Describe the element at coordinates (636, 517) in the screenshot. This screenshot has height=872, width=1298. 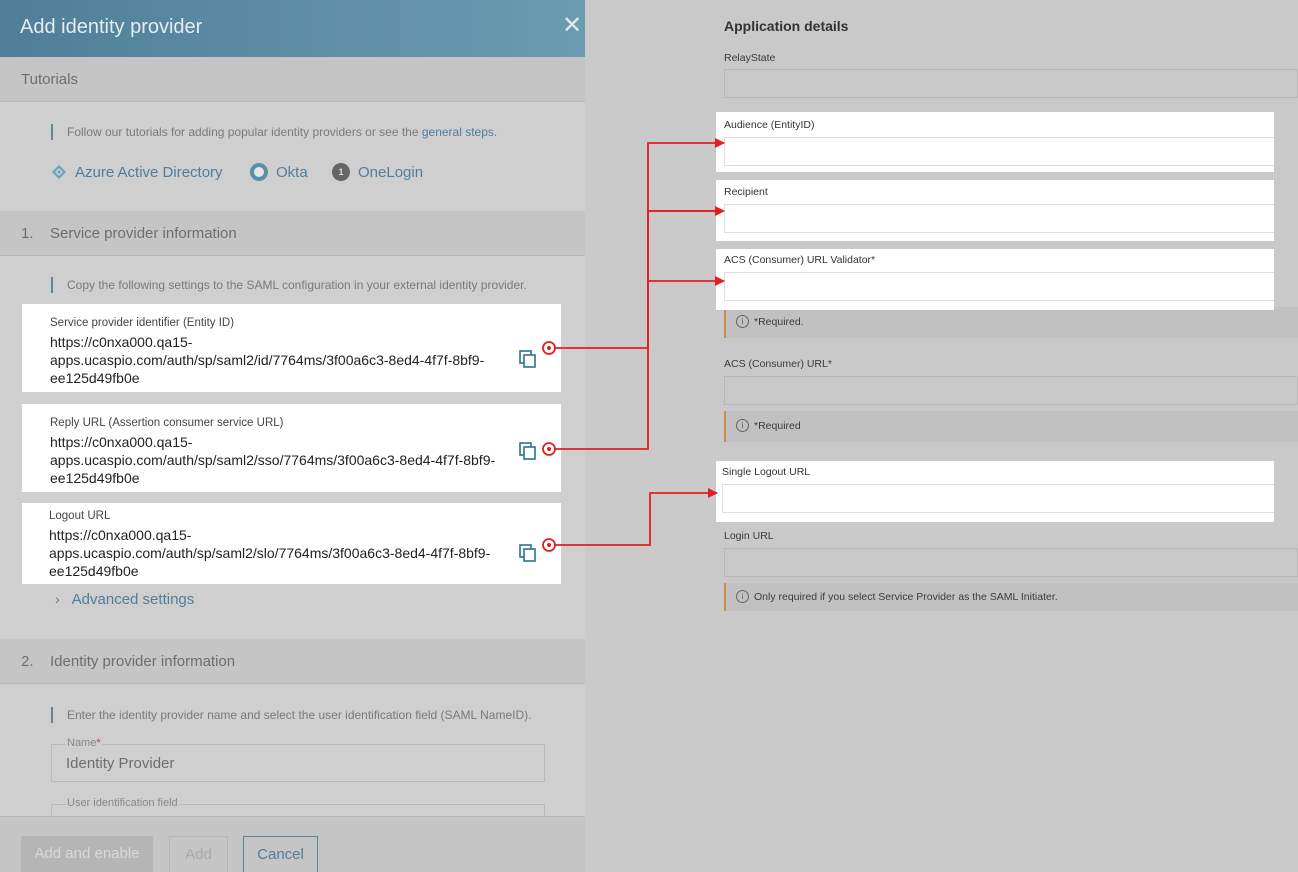
I see `arrow-logout-to-single-logout` at that location.